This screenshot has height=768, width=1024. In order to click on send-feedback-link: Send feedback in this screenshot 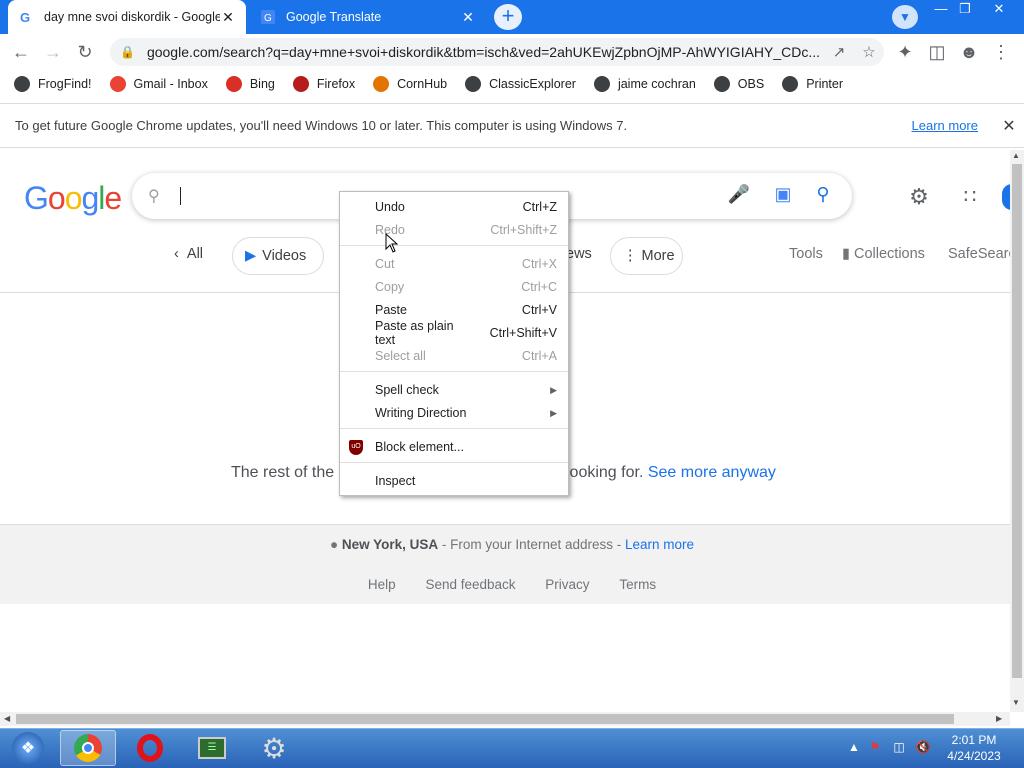, I will do `click(470, 584)`.